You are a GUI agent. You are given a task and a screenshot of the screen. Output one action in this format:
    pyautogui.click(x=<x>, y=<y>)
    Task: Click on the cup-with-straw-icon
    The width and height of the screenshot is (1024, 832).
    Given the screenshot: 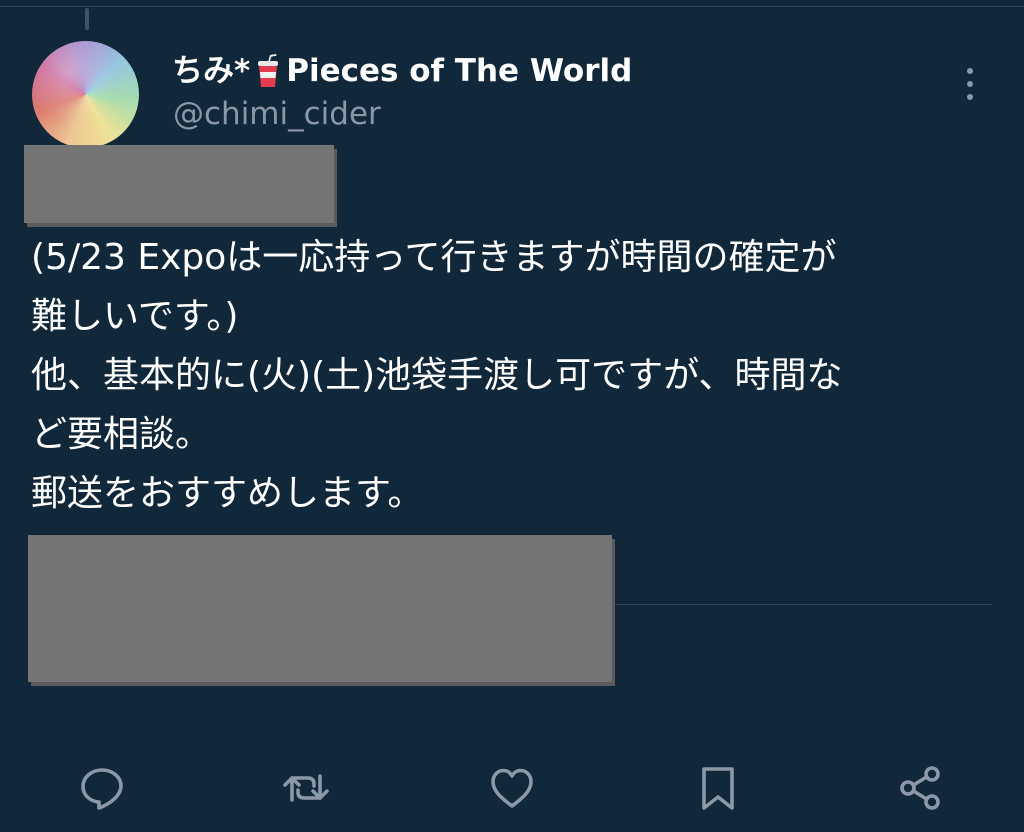 What is the action you would take?
    pyautogui.click(x=268, y=70)
    